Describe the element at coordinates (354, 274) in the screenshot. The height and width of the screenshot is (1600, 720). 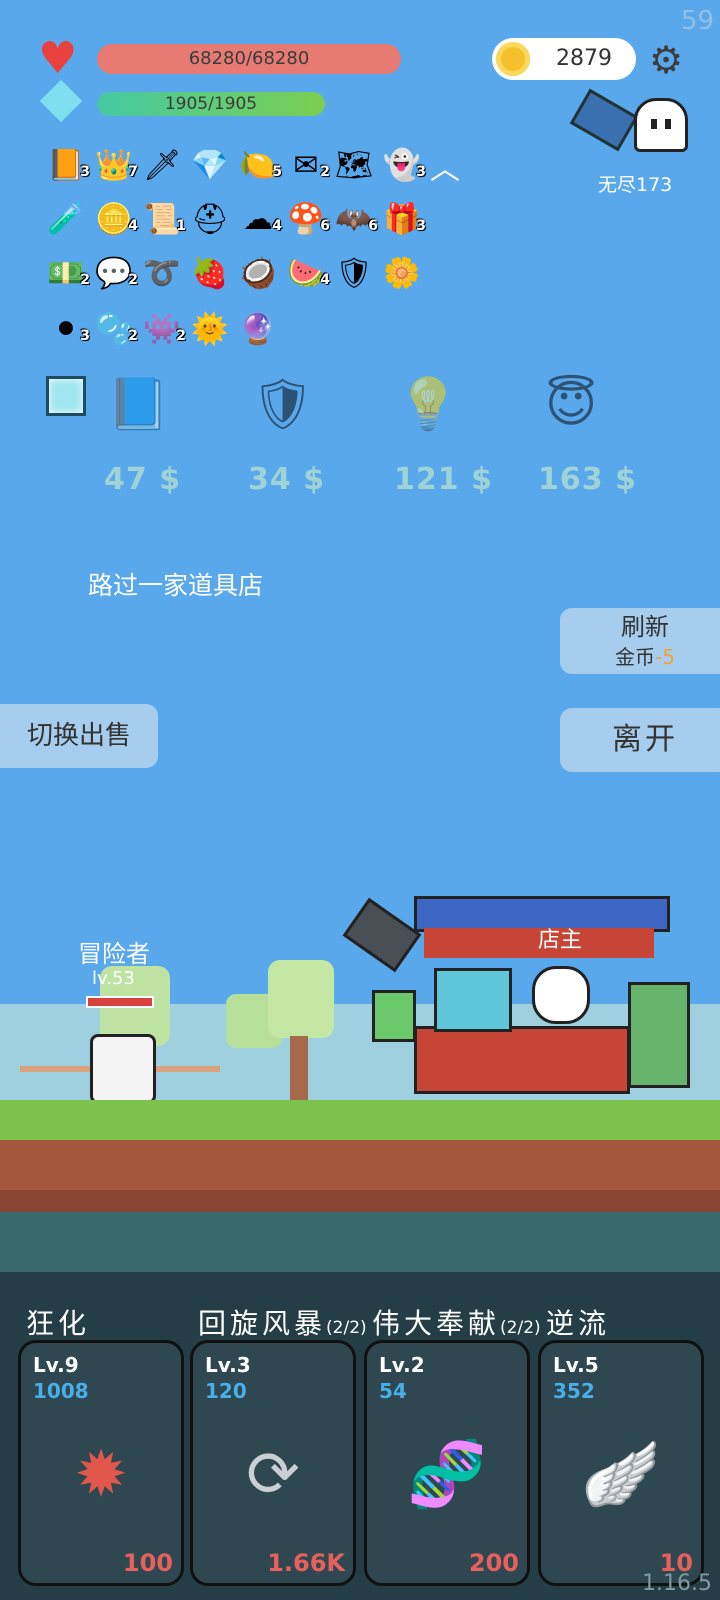
I see `shield-icon: 🛡` at that location.